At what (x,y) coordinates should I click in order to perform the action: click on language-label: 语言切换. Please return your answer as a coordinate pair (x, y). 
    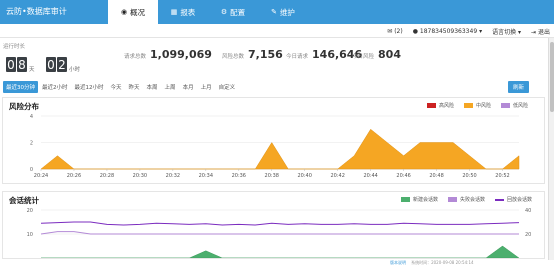
    Looking at the image, I should click on (504, 32).